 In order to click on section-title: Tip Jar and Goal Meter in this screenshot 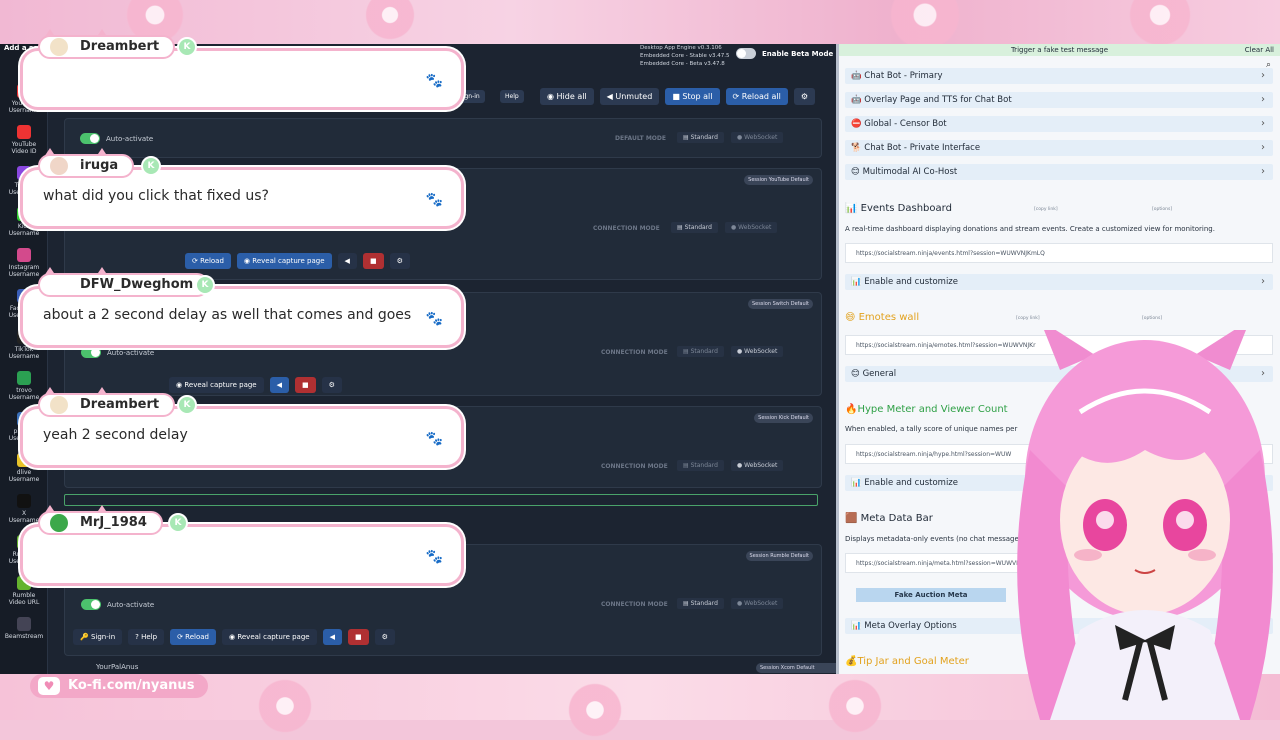, I will do `click(913, 661)`.